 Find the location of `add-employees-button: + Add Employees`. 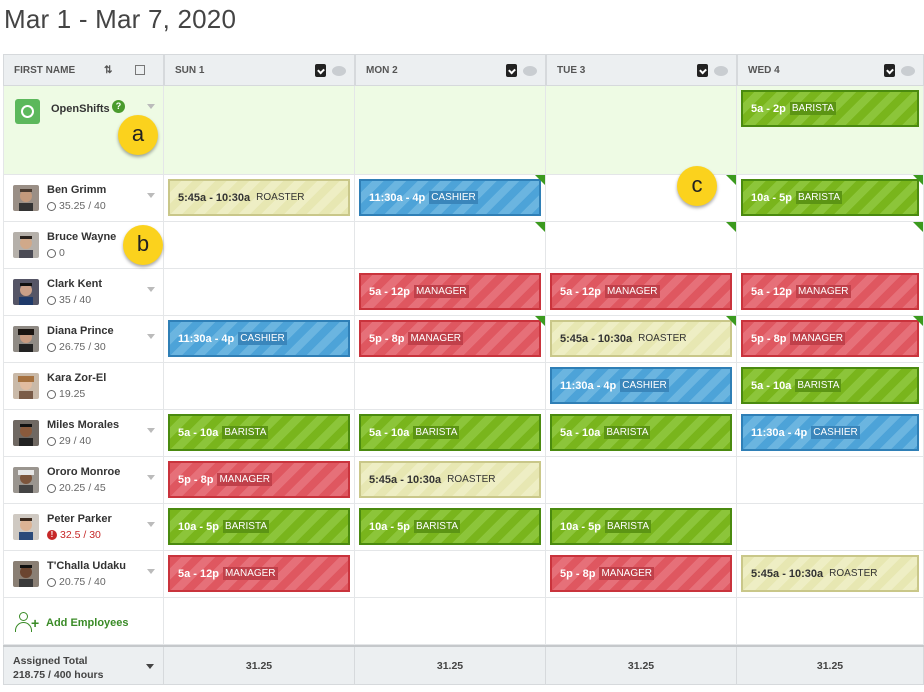

add-employees-button: + Add Employees is located at coordinates (71, 623).